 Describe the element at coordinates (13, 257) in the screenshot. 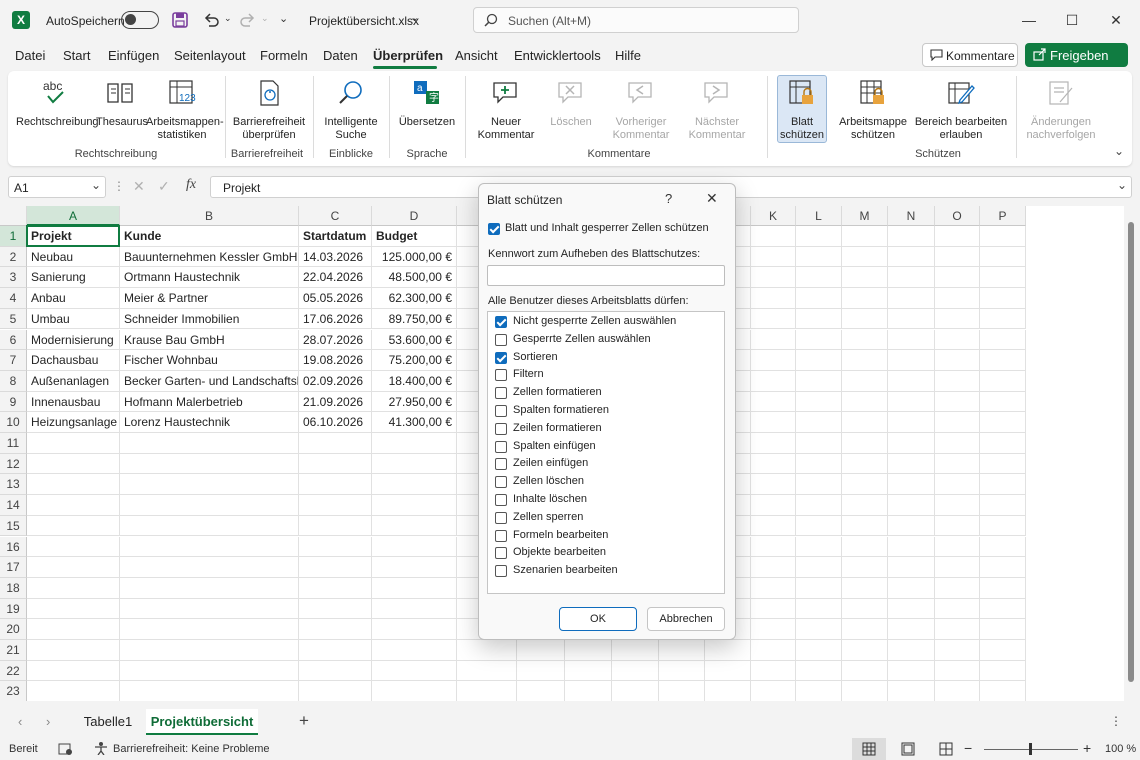

I see `row-header-2: 2` at that location.